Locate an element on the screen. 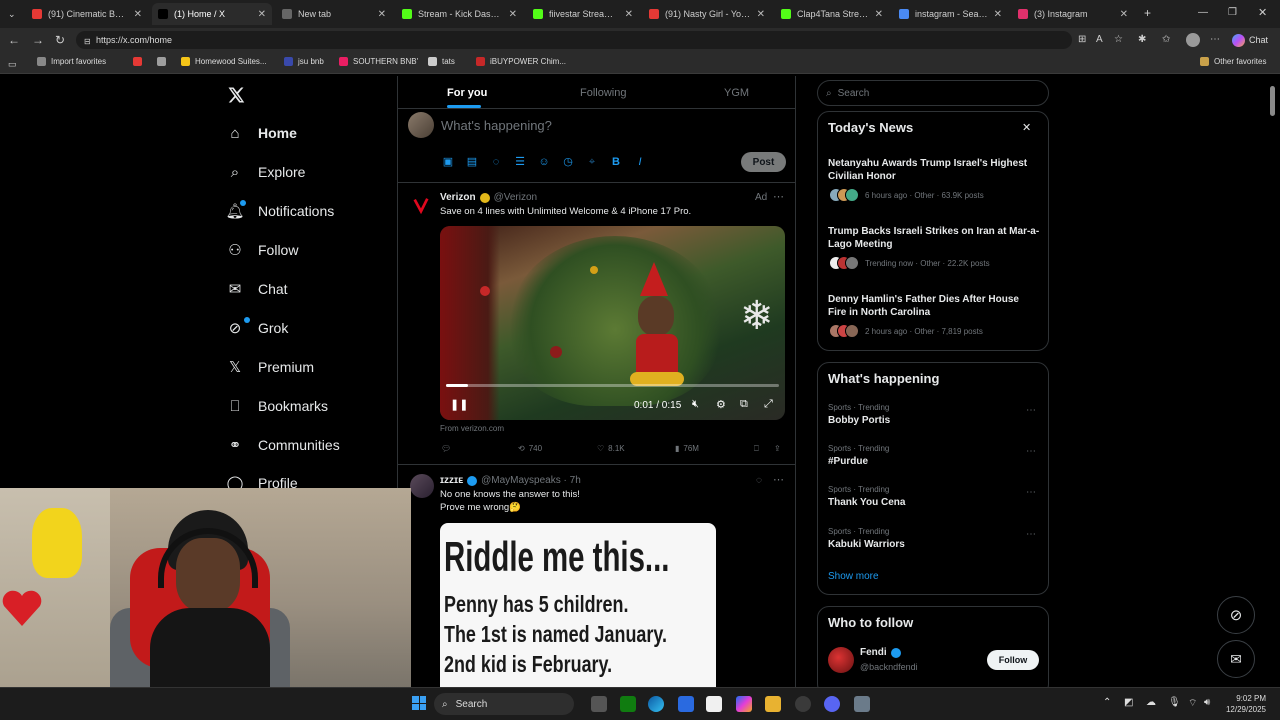 This screenshot has height=720, width=1280. settings-icon: ⚙ is located at coordinates (721, 404).